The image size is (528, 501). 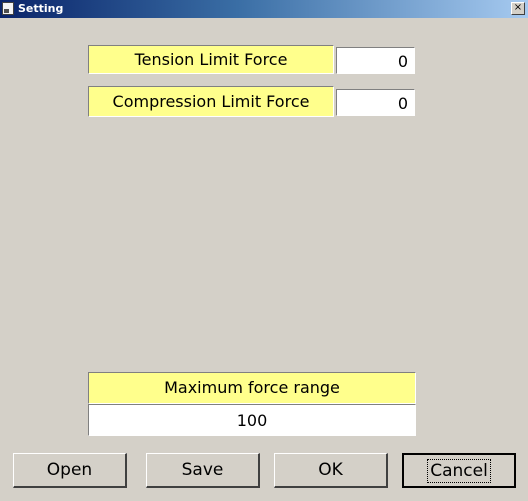 What do you see at coordinates (211, 101) in the screenshot?
I see `compression-limit-force-label: Compression Limit Force` at bounding box center [211, 101].